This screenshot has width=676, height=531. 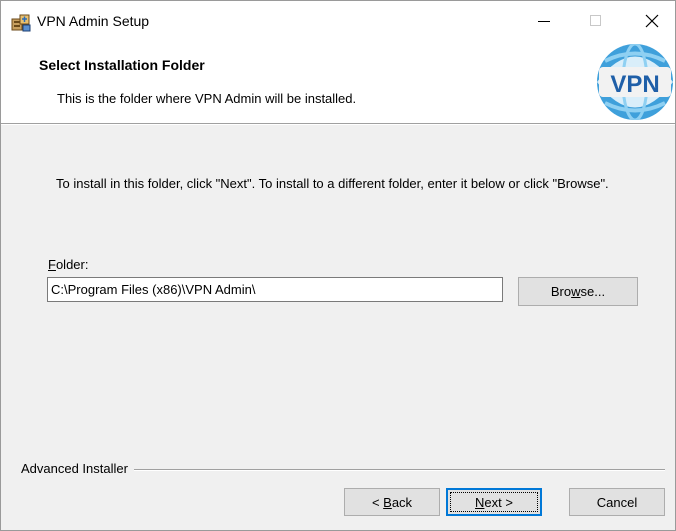 What do you see at coordinates (617, 502) in the screenshot?
I see `cancel-button: Cancel` at bounding box center [617, 502].